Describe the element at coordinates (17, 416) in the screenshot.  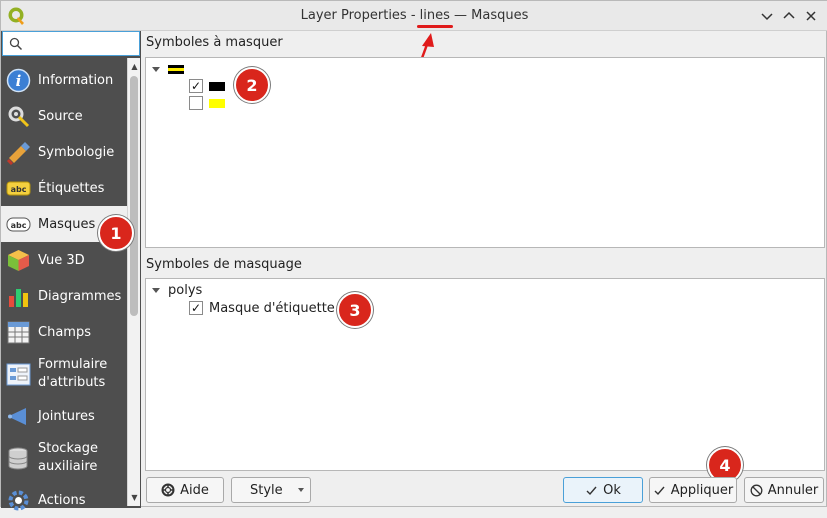
I see `joins-icon` at that location.